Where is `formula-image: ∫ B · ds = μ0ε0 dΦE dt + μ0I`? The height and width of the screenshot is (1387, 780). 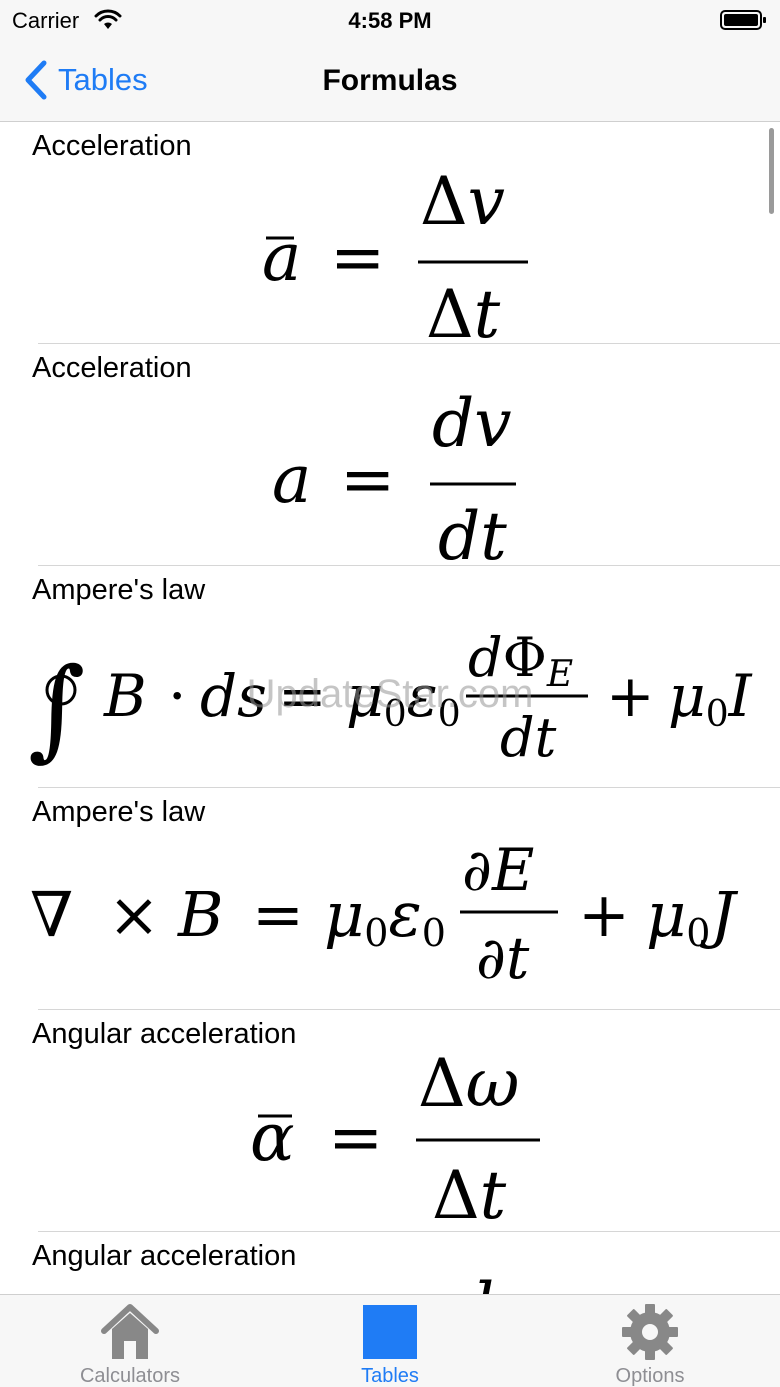 formula-image: ∫ B · ds = μ0ε0 dΦE dt + μ0I is located at coordinates (390, 696).